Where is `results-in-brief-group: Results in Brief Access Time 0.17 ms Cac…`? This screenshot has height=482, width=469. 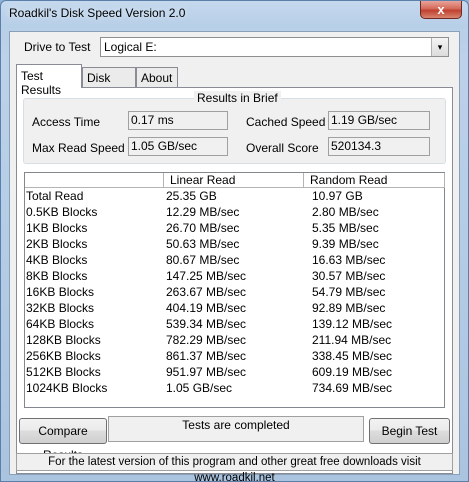 results-in-brief-group: Results in Brief Access Time 0.17 ms Cac… is located at coordinates (234, 127).